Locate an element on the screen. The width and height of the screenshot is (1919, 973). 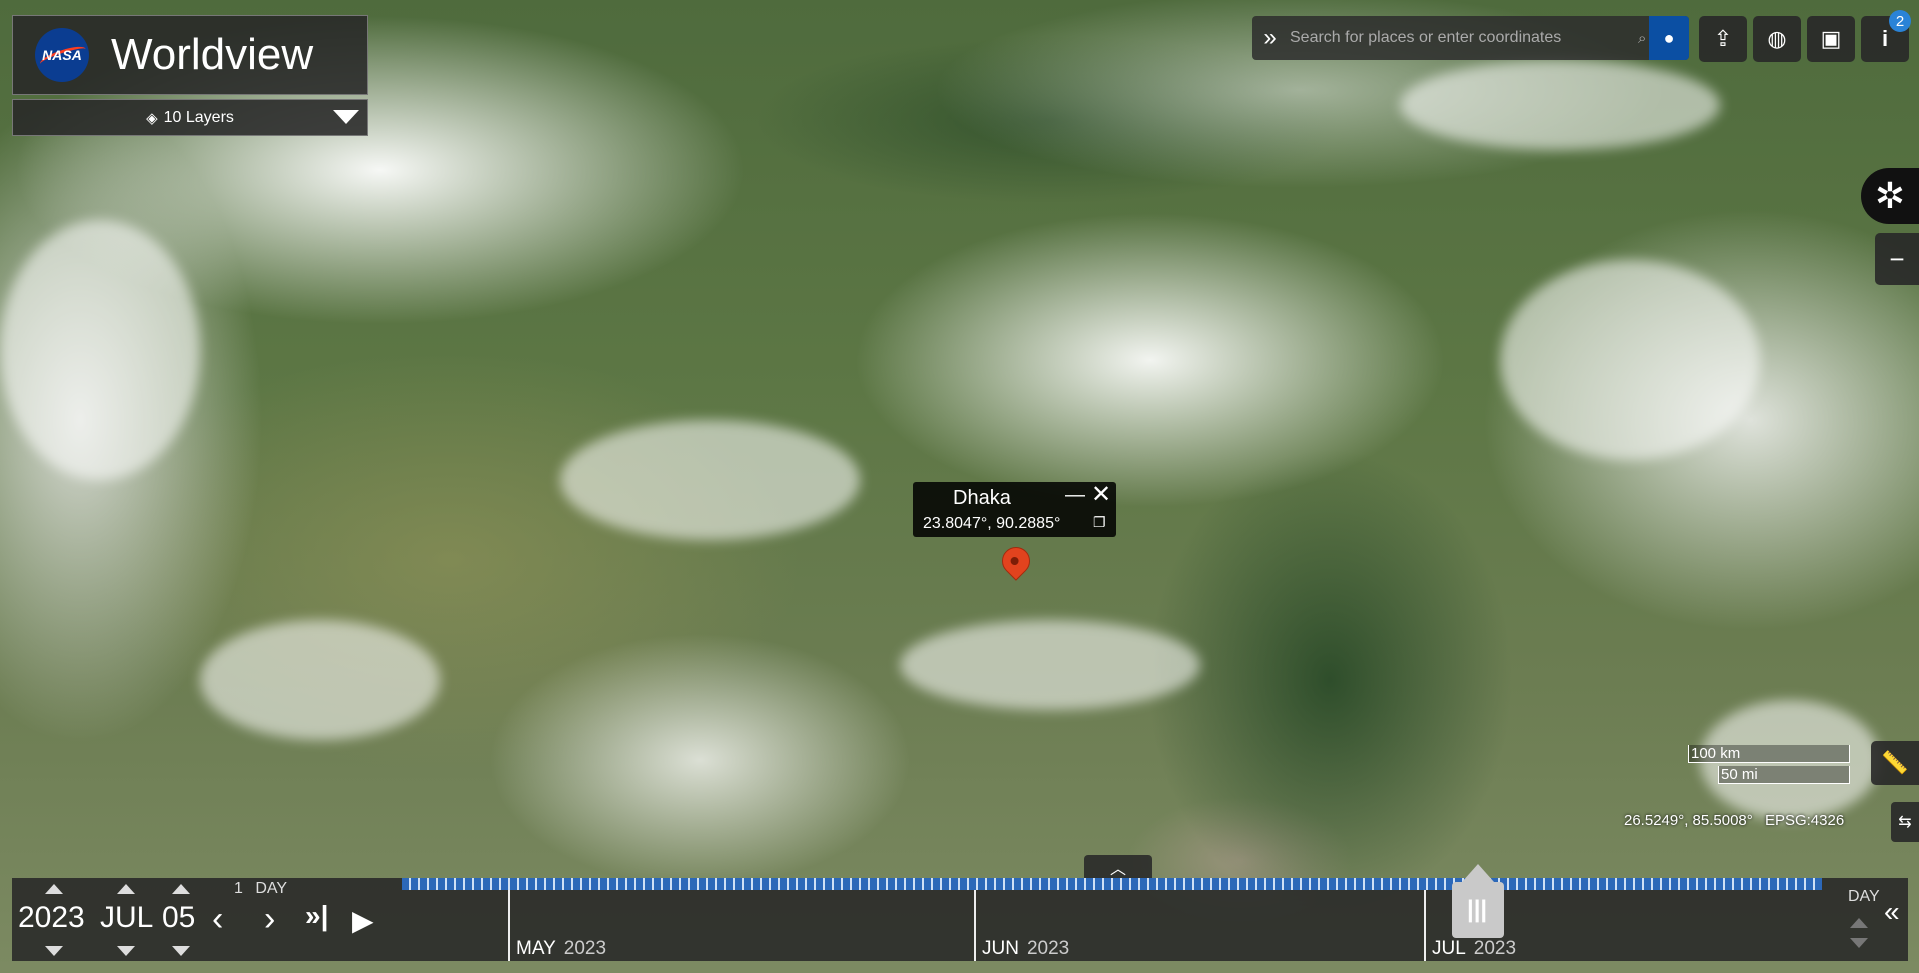
next-day-button: › is located at coordinates (269, 919).